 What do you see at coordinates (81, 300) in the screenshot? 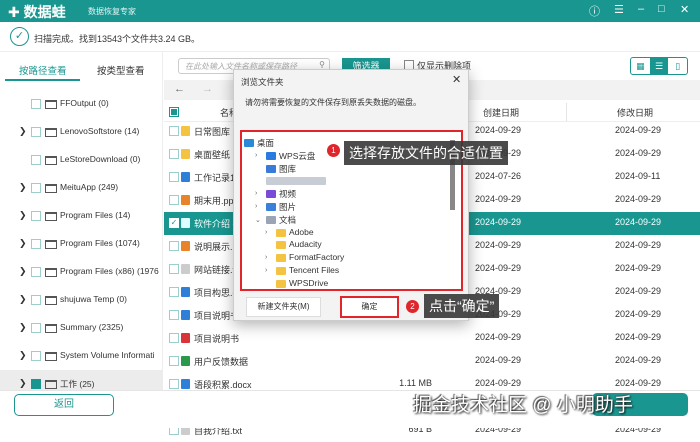
I see `tree-item: ❯ shujuwa Temp (0)` at bounding box center [81, 300].